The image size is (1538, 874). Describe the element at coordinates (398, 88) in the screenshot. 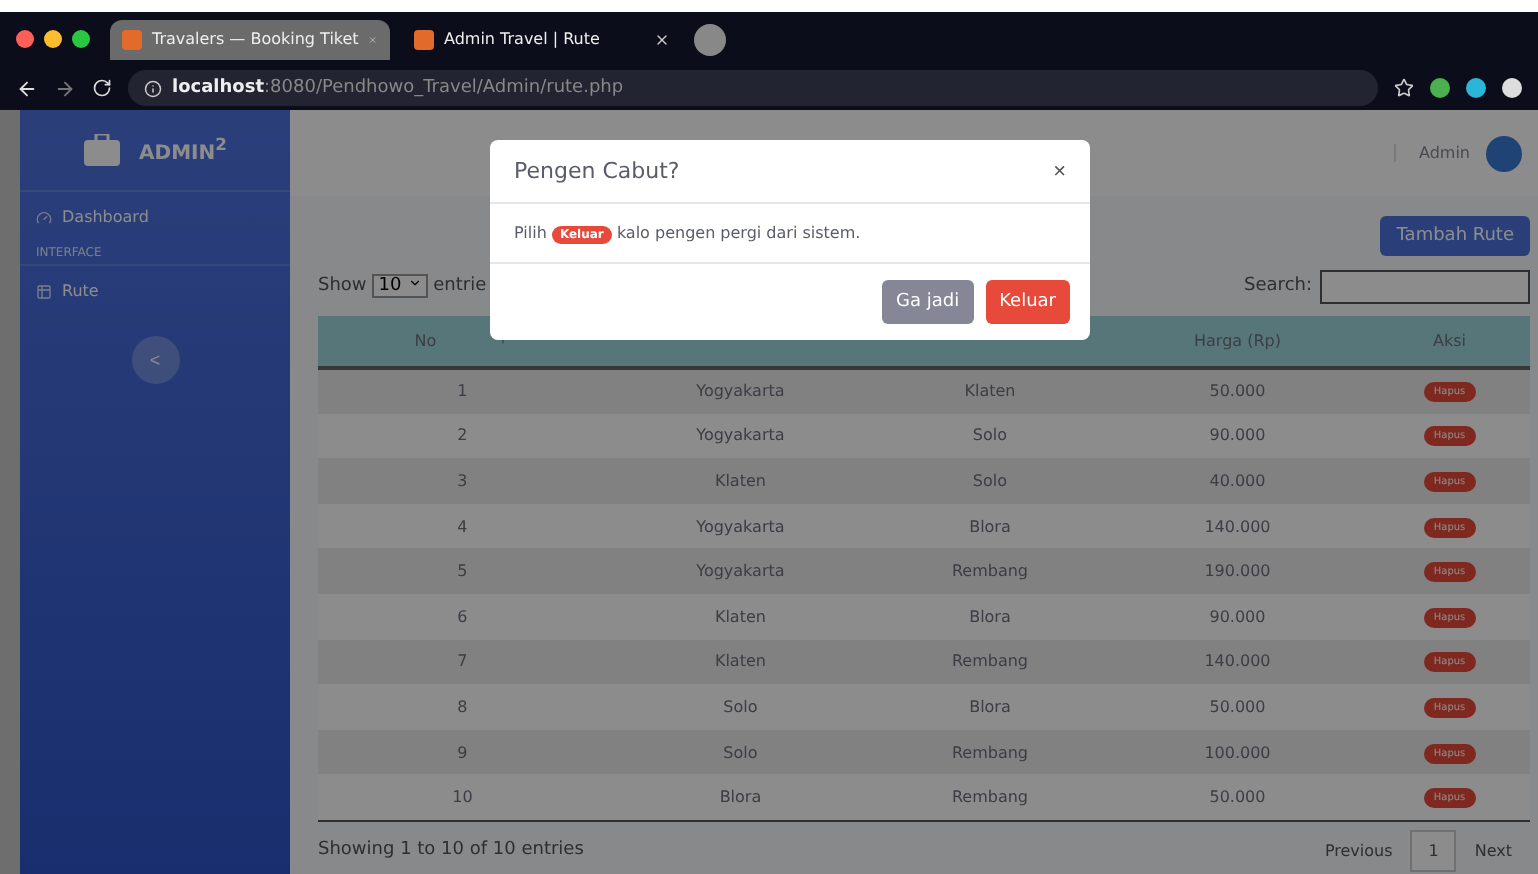

I see `url-text: localhost:8080/Pendhowo_Travel/Admin/rute.php` at that location.